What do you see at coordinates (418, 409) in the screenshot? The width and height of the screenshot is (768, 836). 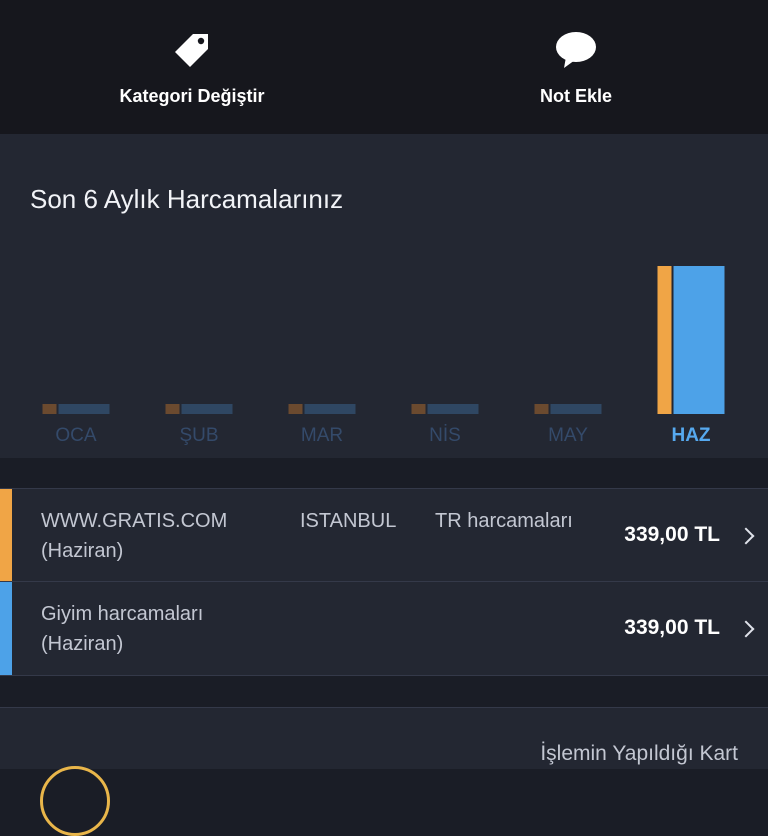 I see `bar-ni̇s-orange` at bounding box center [418, 409].